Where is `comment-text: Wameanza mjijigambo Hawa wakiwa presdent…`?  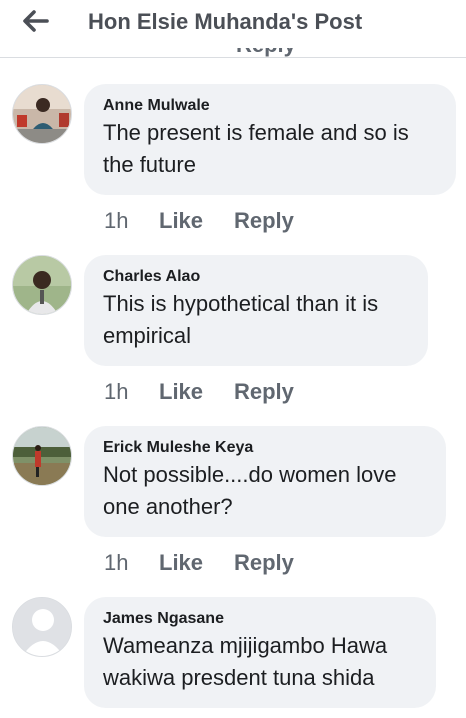 comment-text: Wameanza mjijigambo Hawa wakiwa presdent… is located at coordinates (245, 661).